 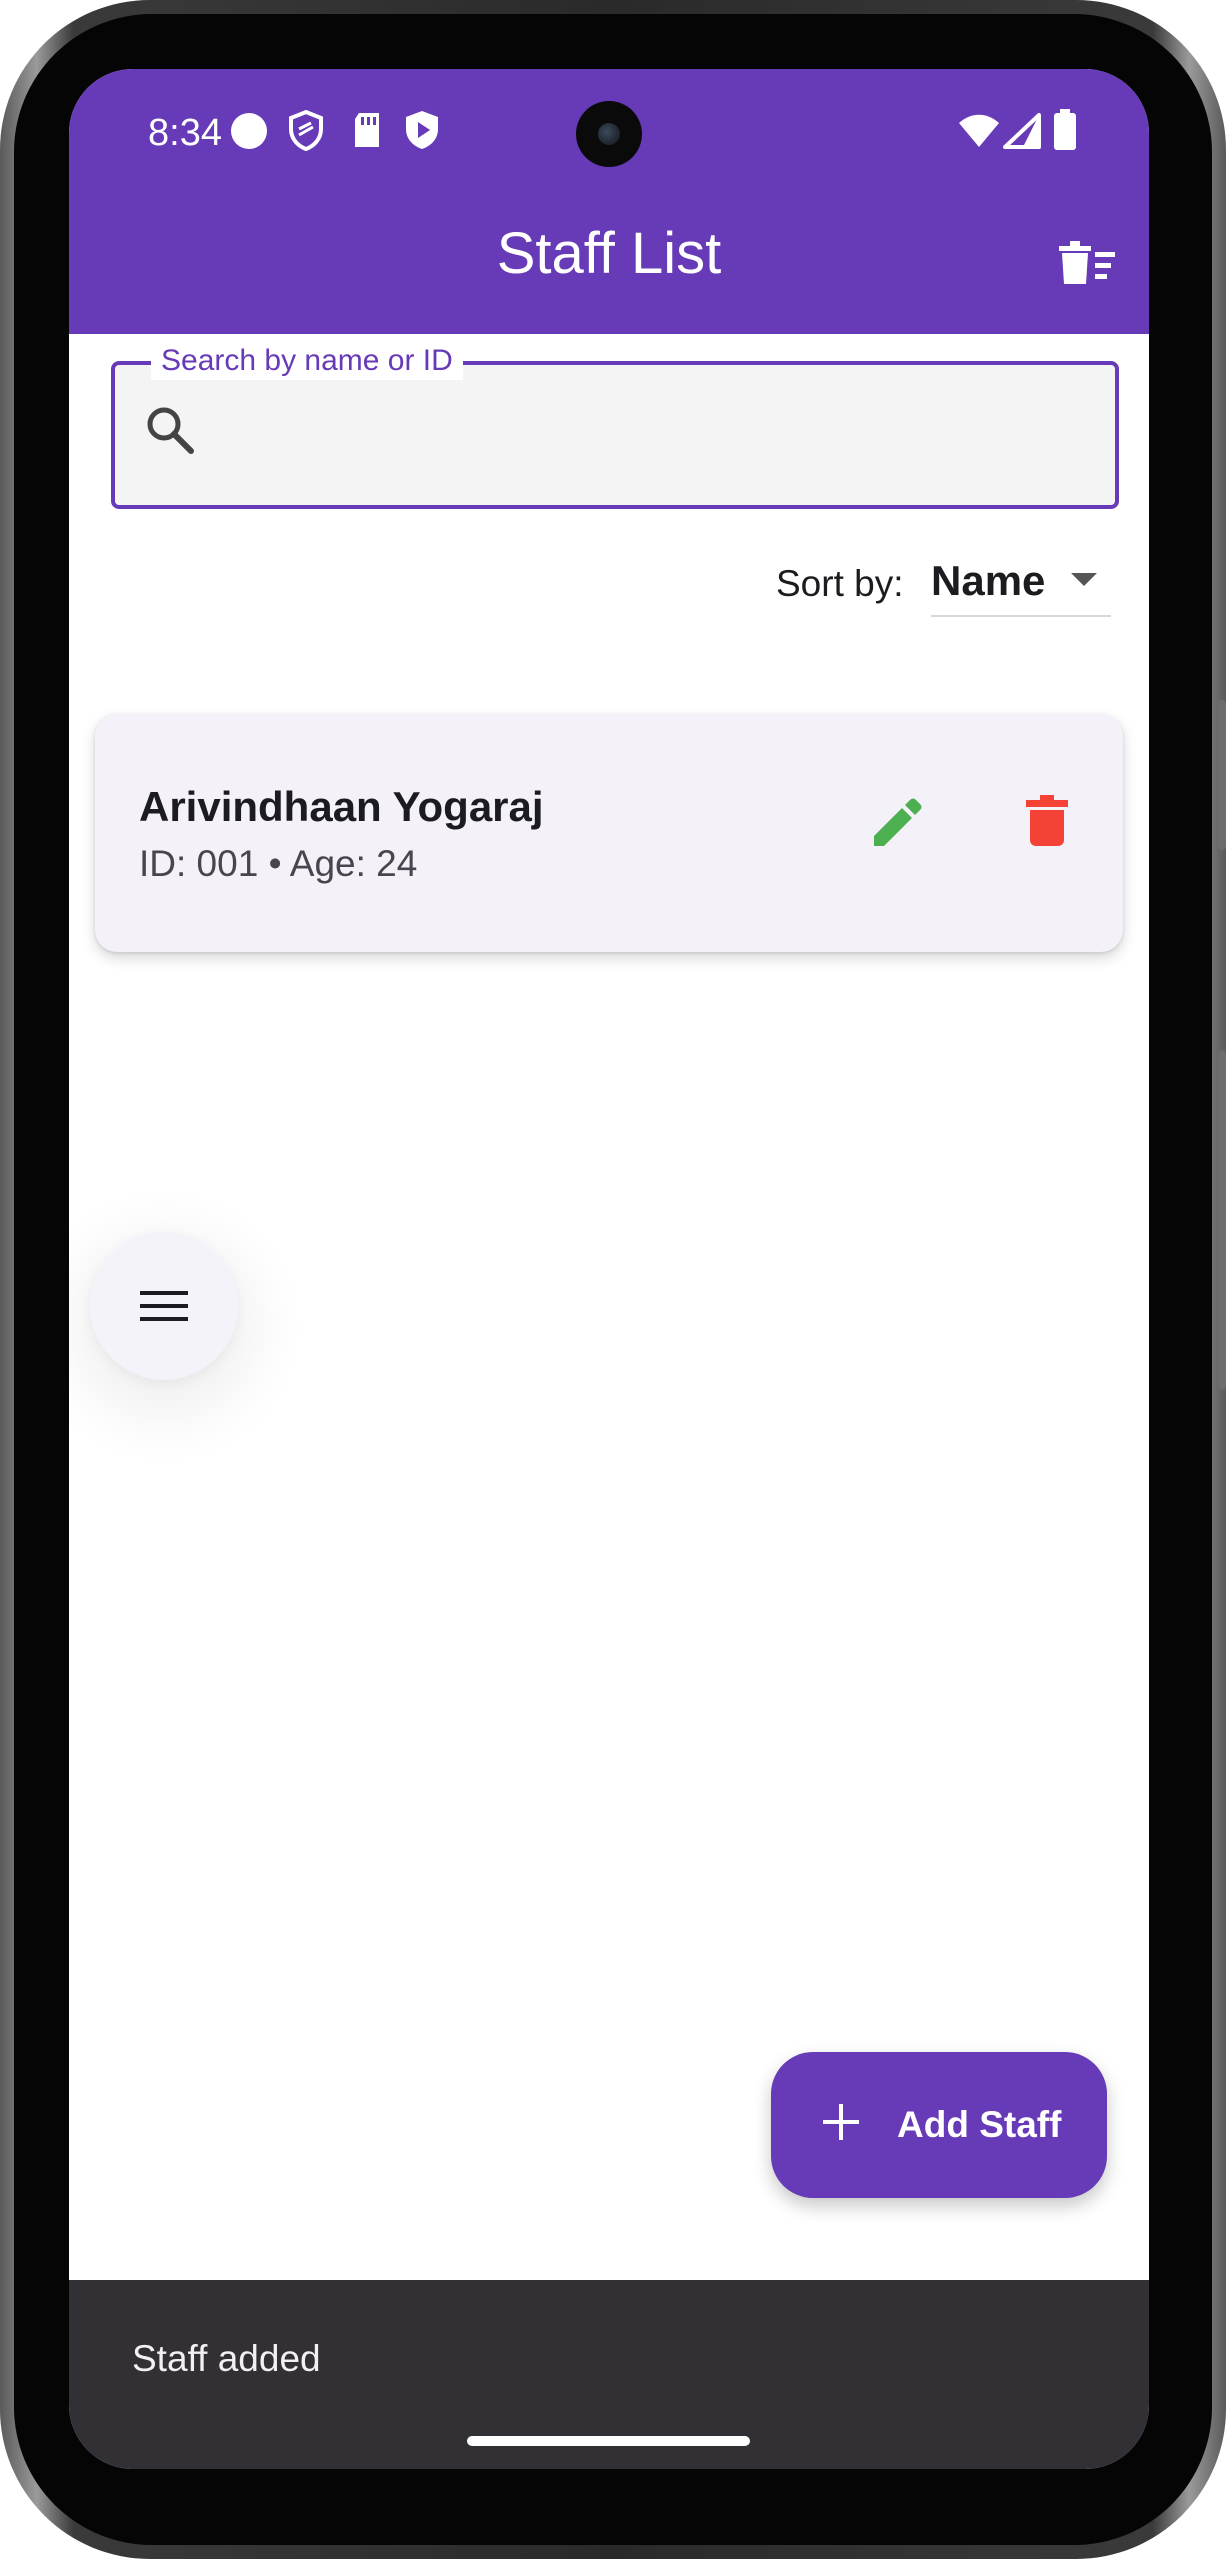 I want to click on status-time: 8:34, so click(x=185, y=133).